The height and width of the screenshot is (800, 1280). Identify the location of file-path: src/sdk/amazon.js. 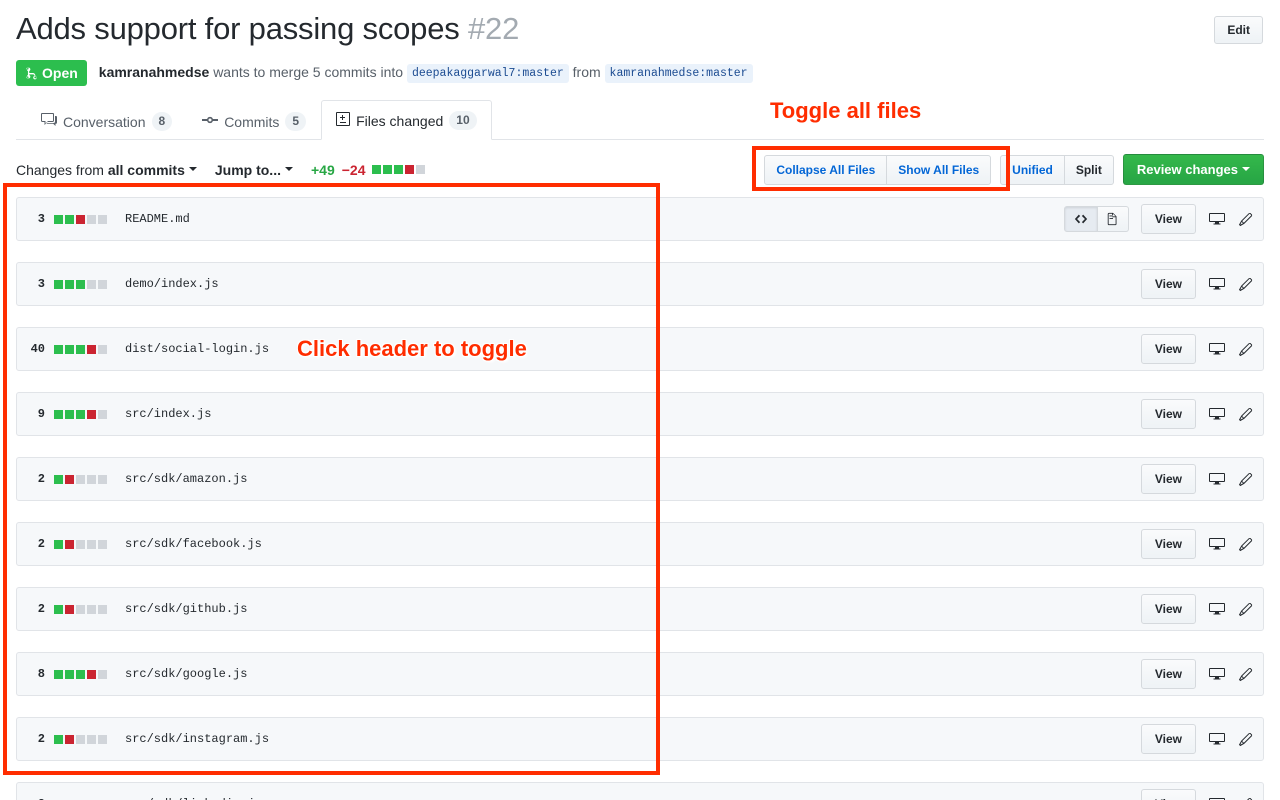
(186, 479).